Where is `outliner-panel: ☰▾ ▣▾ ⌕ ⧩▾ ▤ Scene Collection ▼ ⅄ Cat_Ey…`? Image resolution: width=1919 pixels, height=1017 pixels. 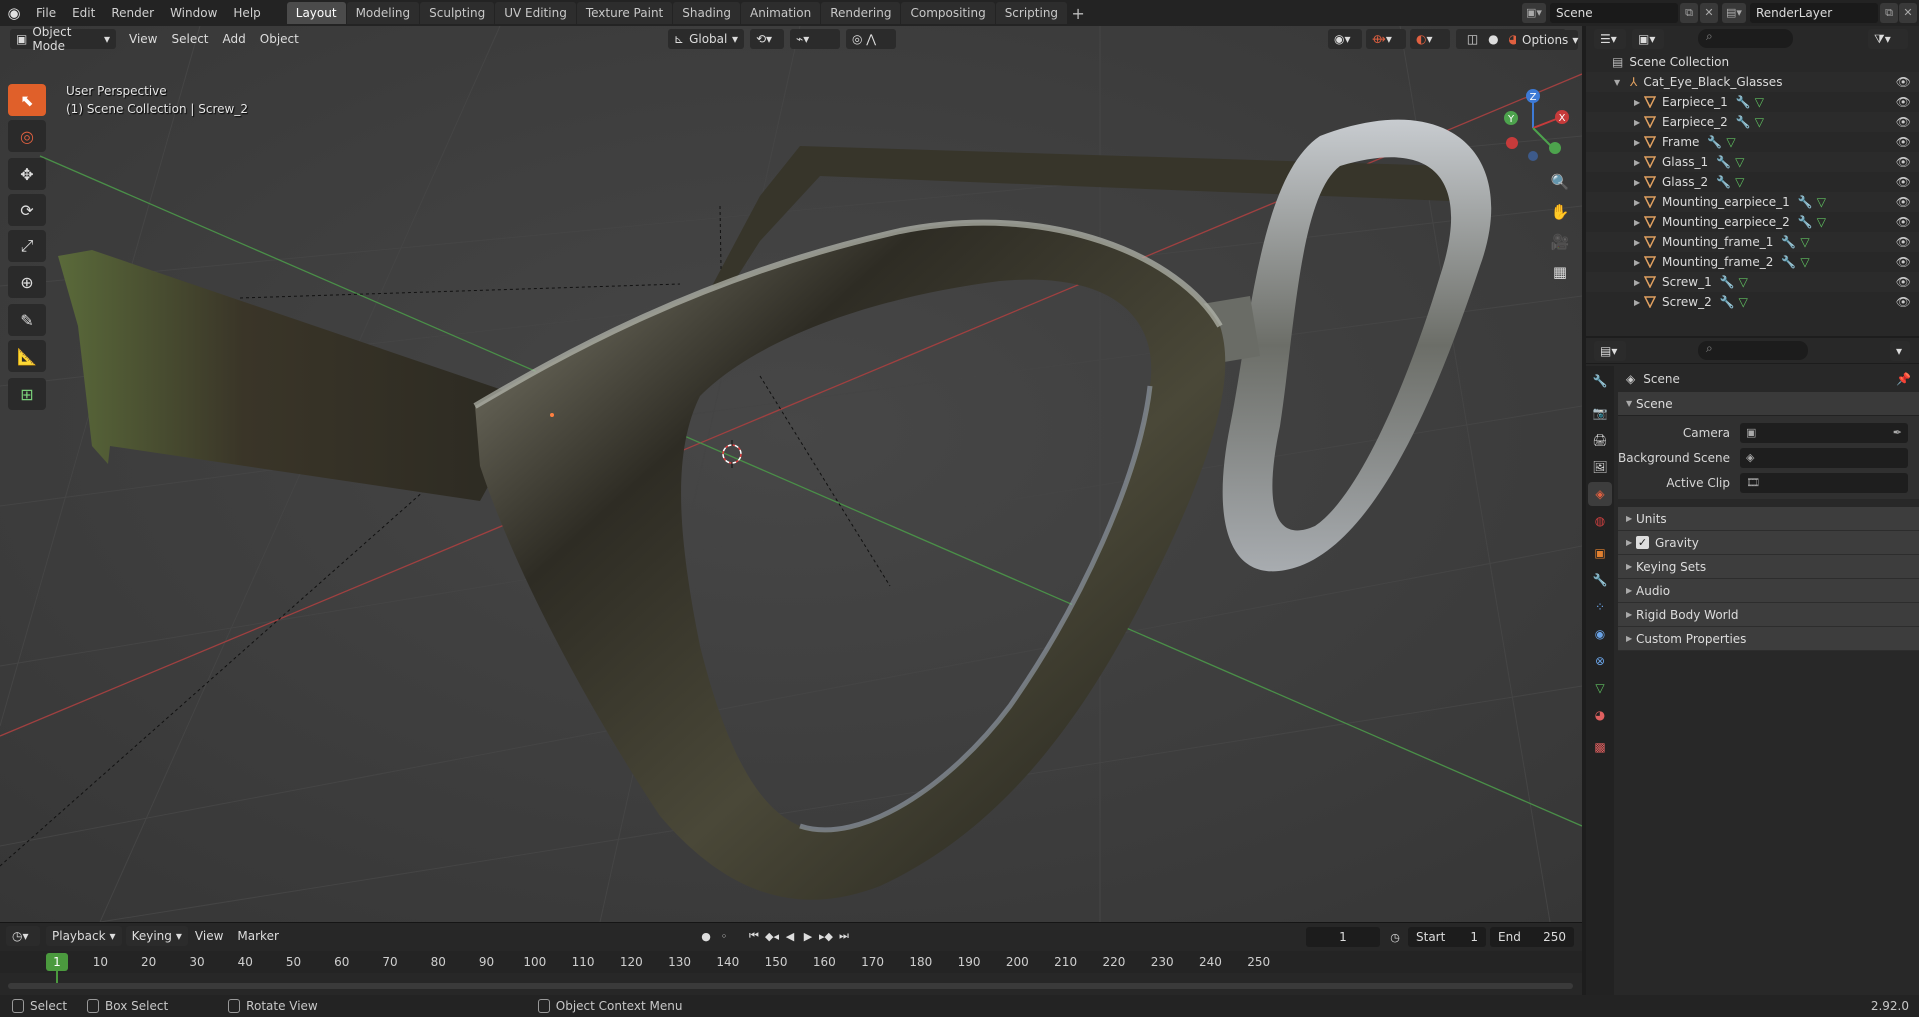
outliner-panel: ☰▾ ▣▾ ⌕ ⧩▾ ▤ Scene Collection ▼ ⅄ Cat_Ey… is located at coordinates (1752, 181).